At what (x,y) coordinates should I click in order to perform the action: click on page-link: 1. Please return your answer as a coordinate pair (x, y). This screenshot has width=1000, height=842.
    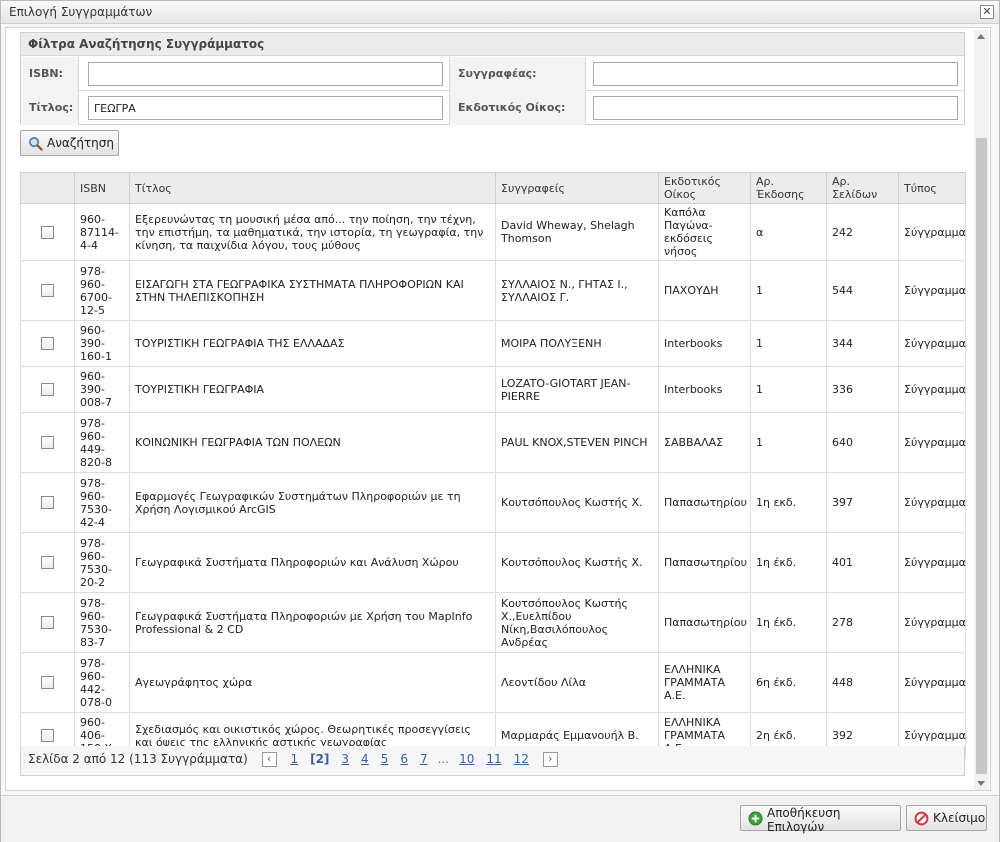
    Looking at the image, I should click on (294, 759).